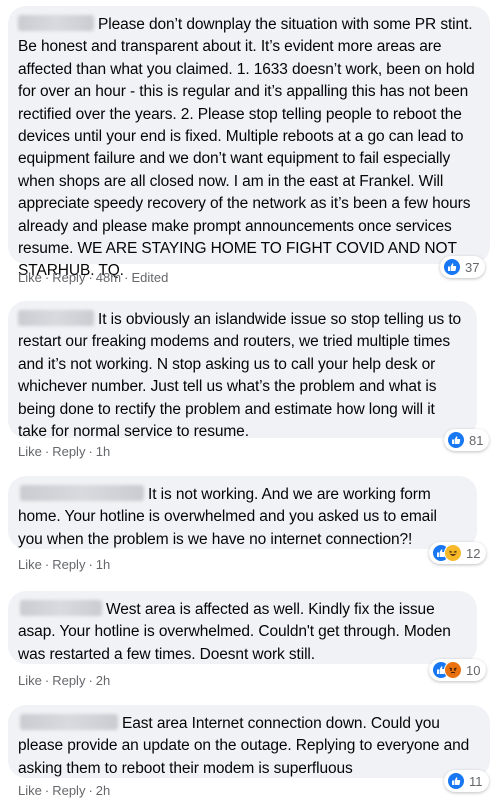 Image resolution: width=497 pixels, height=800 pixels. What do you see at coordinates (463, 267) in the screenshot?
I see `reaction-summary: 37` at bounding box center [463, 267].